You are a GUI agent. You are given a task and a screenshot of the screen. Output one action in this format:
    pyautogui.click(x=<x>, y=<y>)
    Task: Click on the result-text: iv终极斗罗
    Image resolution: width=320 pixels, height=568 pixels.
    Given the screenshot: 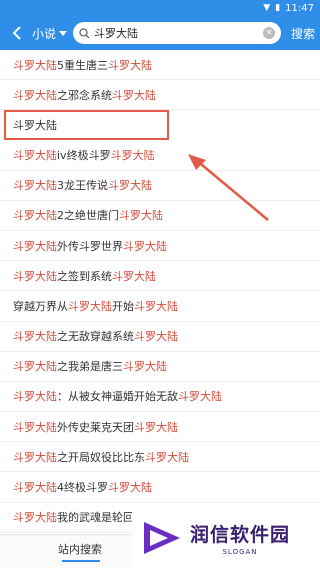 What is the action you would take?
    pyautogui.click(x=84, y=155)
    